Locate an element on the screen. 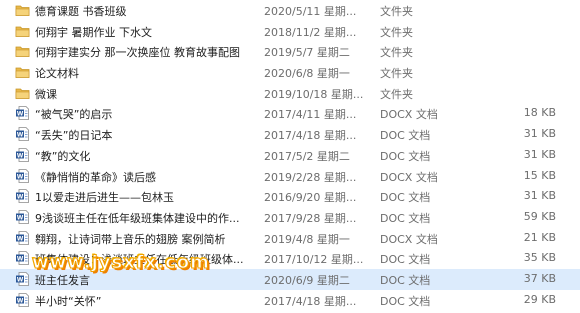  list-item: W 半小时“关怀” 2017/4/18 星期... DOC 文档 29 KB is located at coordinates (290, 300).